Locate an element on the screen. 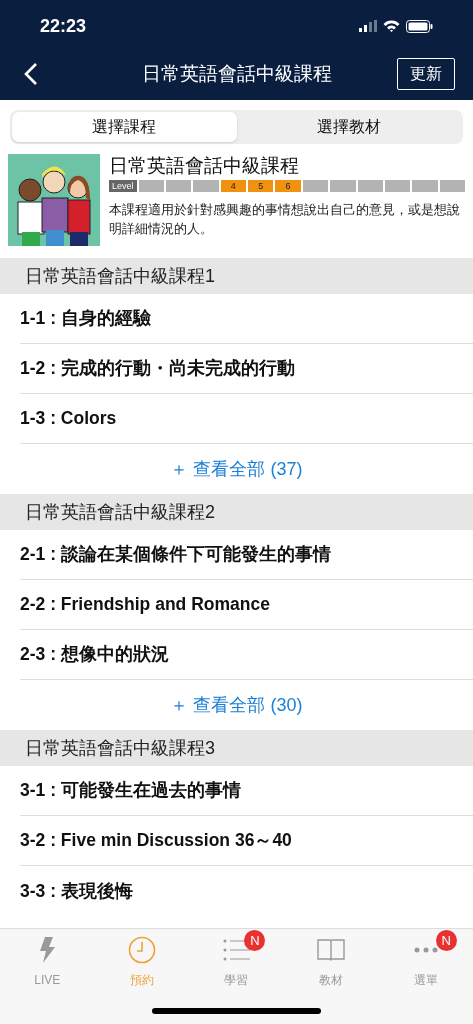 The height and width of the screenshot is (1024, 473). refresh-button: 更新 is located at coordinates (426, 74).